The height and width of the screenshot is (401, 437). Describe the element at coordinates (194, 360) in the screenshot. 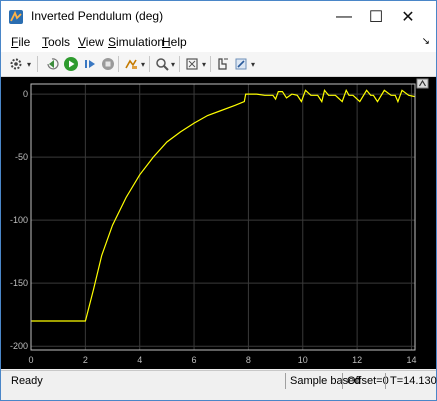

I see `x-tick-label: 6` at that location.